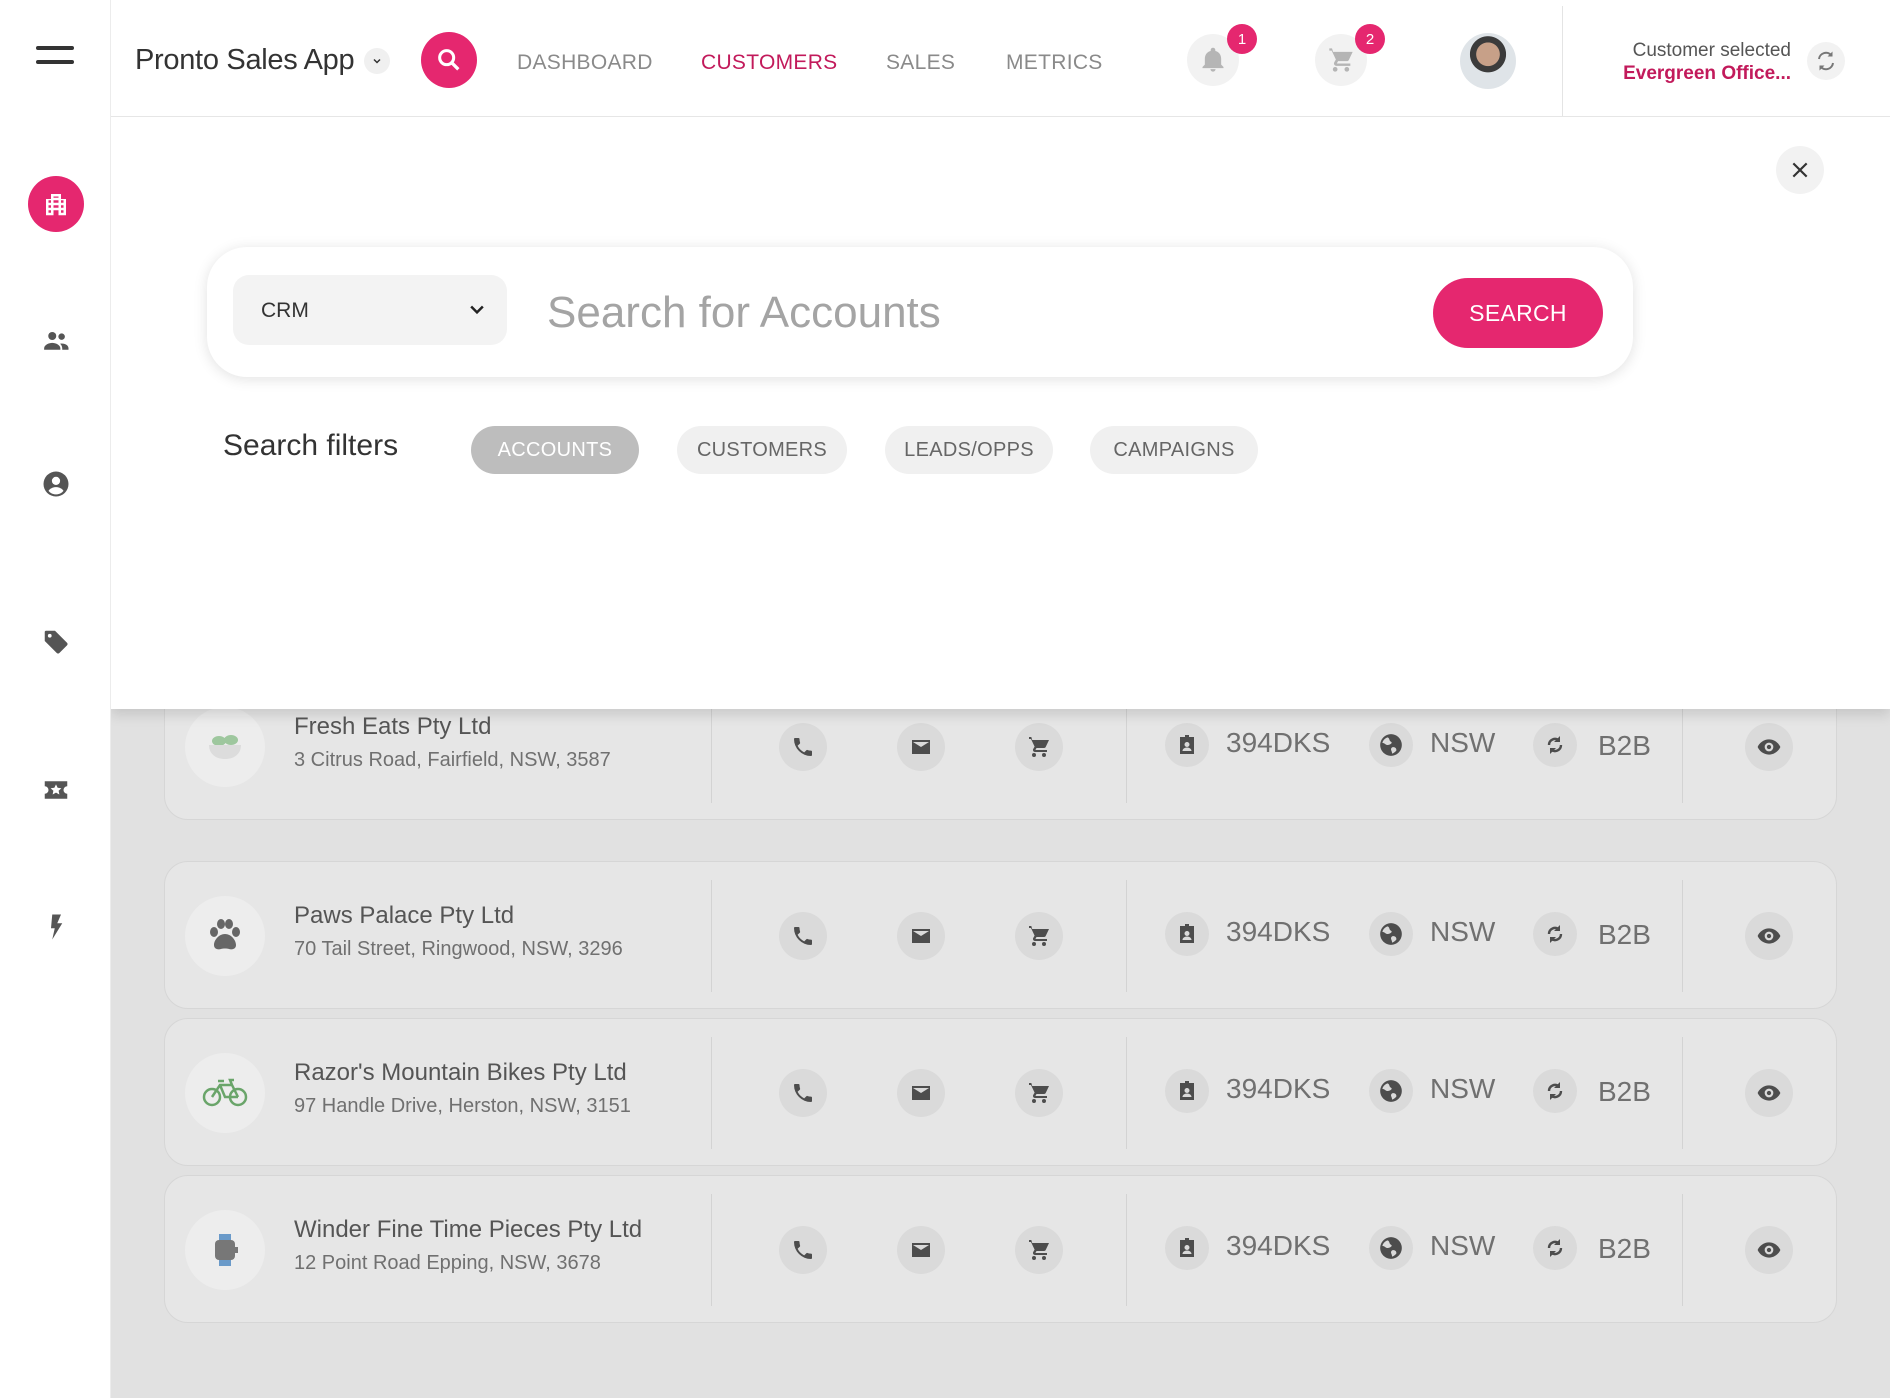 This screenshot has width=1890, height=1398. What do you see at coordinates (311, 445) in the screenshot?
I see `search-filters-title: Search filters` at bounding box center [311, 445].